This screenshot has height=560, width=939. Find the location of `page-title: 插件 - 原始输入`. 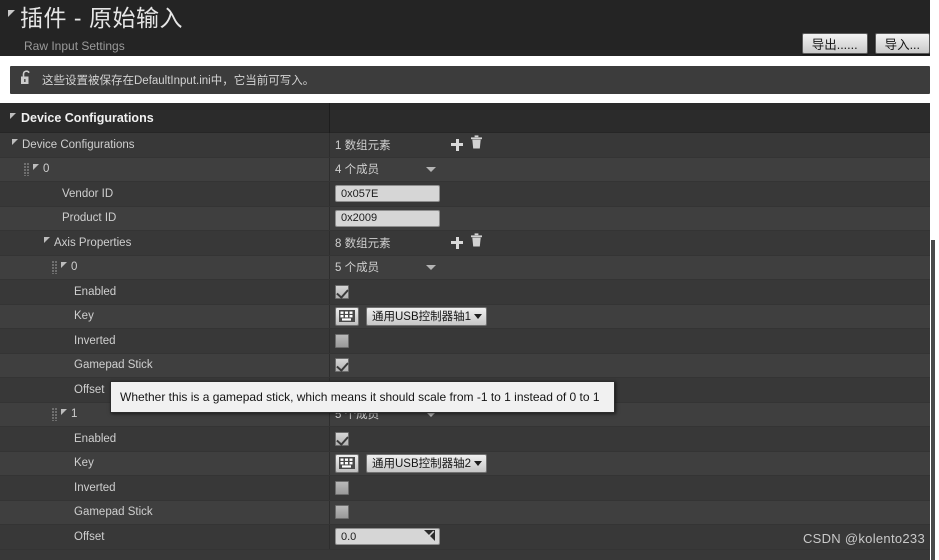

page-title: 插件 - 原始输入 is located at coordinates (101, 18).